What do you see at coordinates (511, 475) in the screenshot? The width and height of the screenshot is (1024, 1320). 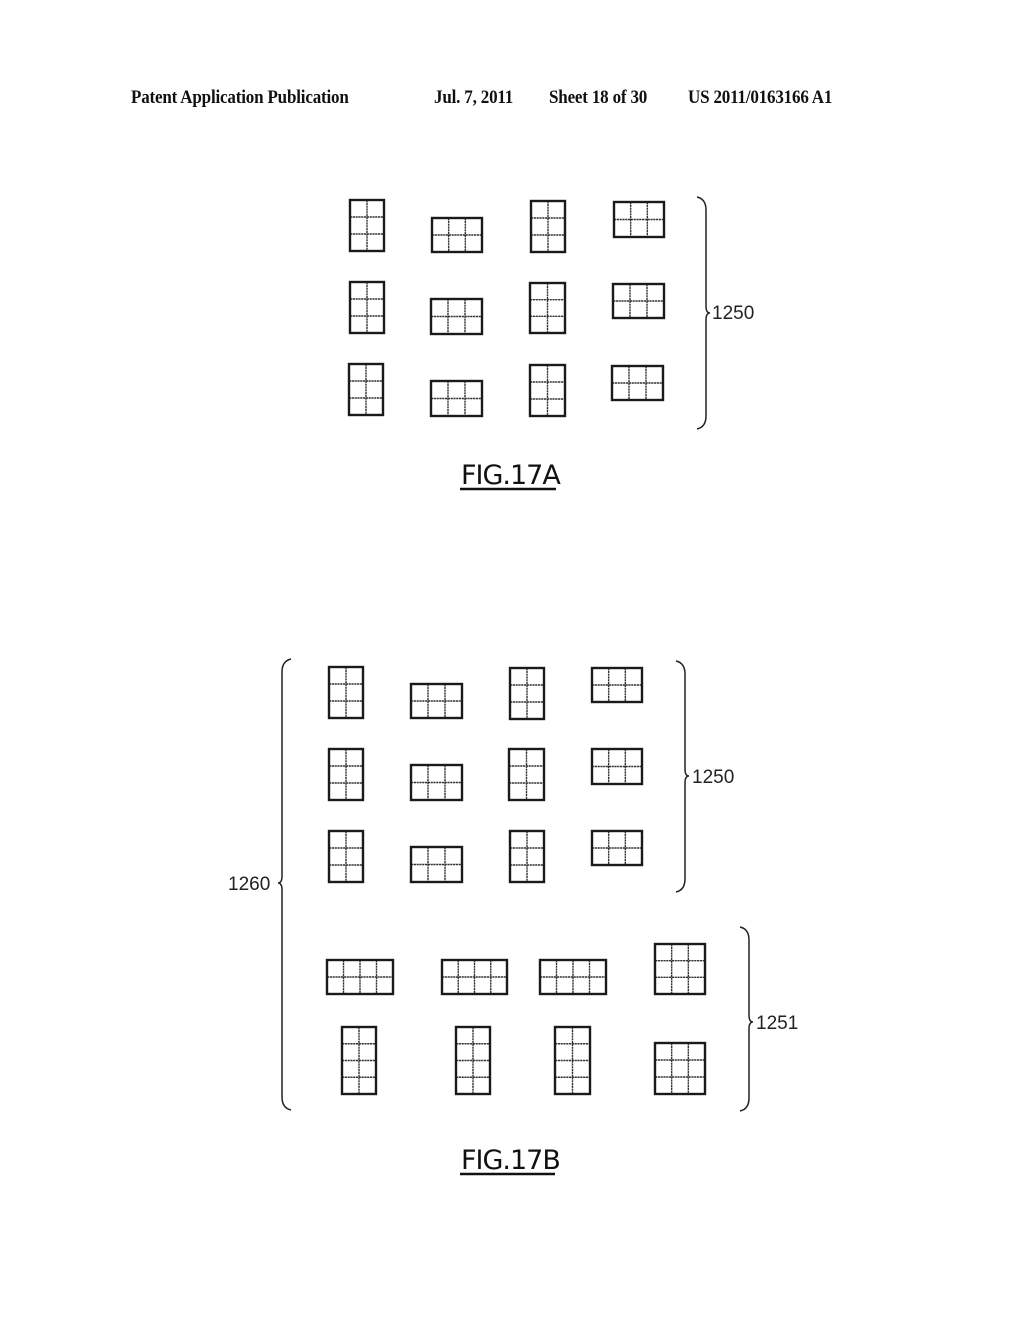 I see `figure-caption: FIG.17A` at bounding box center [511, 475].